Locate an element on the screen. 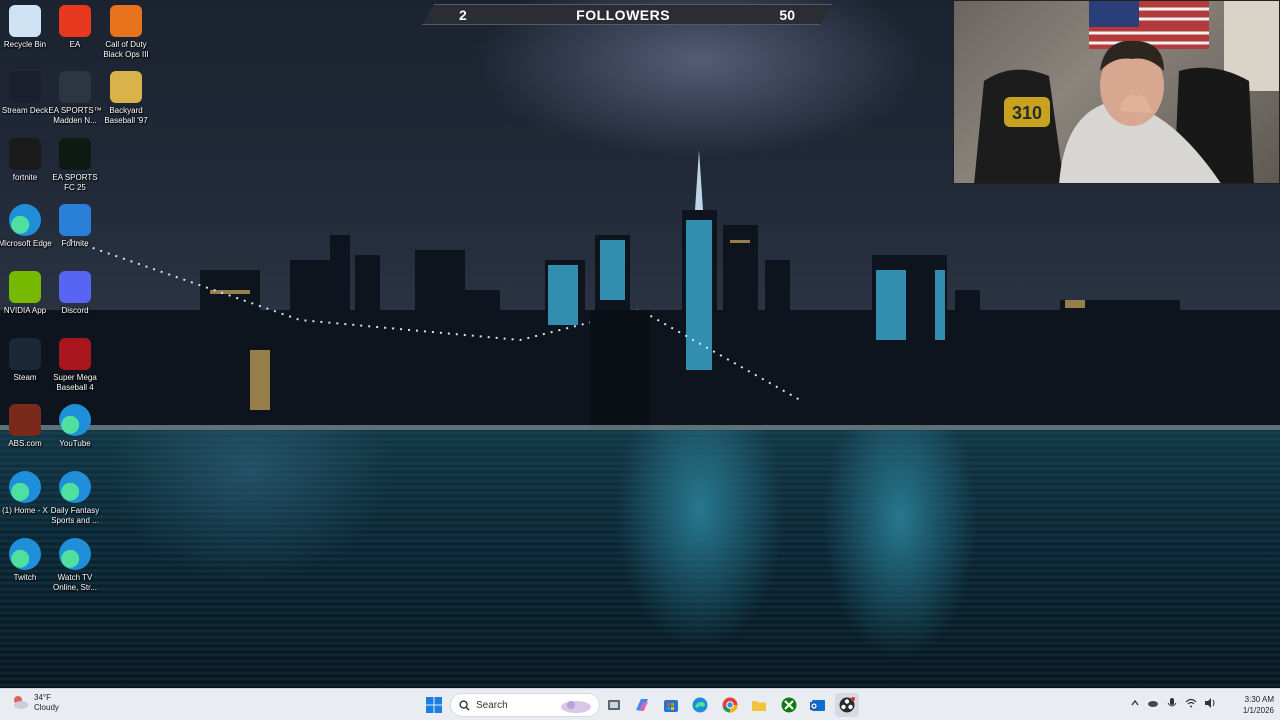 The image size is (1280, 720). desktop-shortcut: Backyard Baseball '97 is located at coordinates (126, 98).